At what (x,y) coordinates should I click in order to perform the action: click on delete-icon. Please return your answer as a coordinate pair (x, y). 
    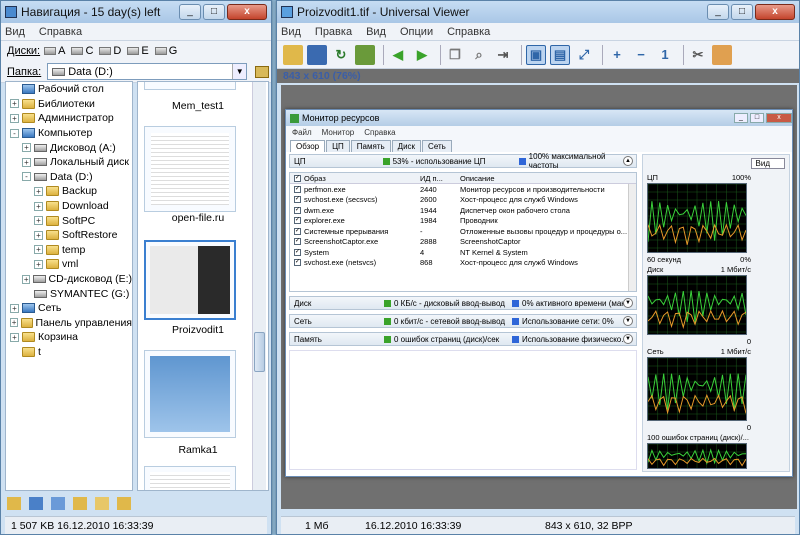
    Looking at the image, I should click on (365, 54).